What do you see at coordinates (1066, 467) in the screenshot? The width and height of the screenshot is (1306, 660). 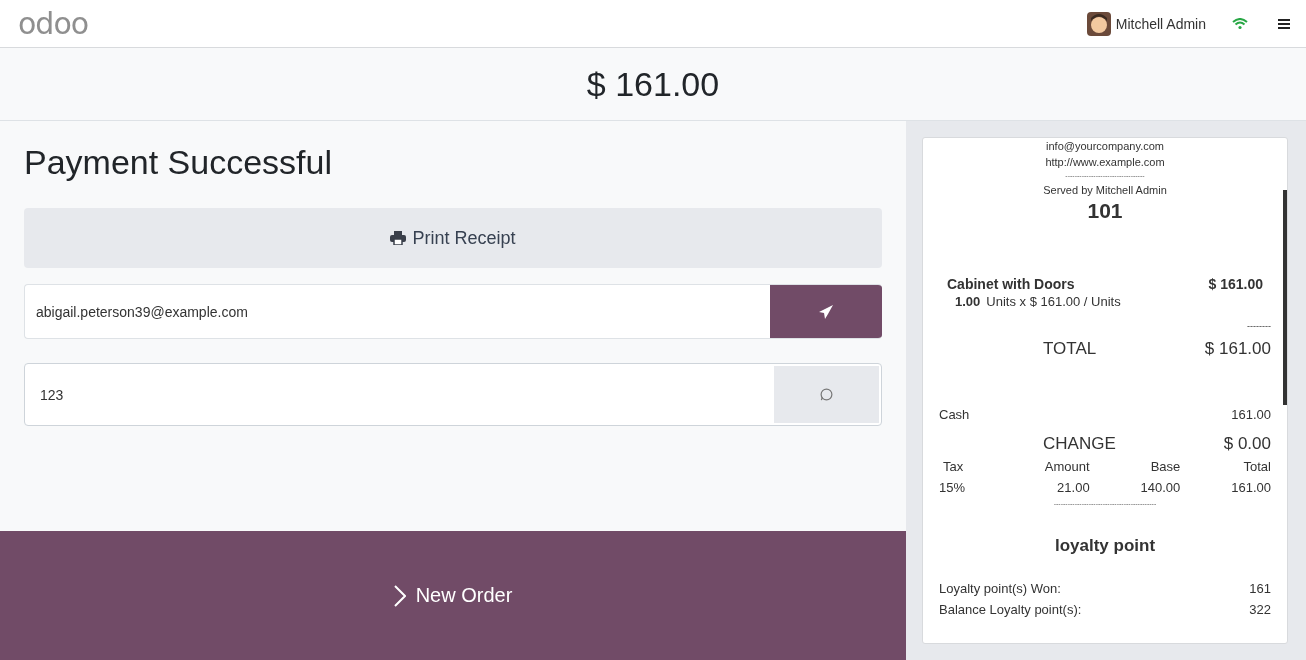 I see `tax-column-header: Amount` at bounding box center [1066, 467].